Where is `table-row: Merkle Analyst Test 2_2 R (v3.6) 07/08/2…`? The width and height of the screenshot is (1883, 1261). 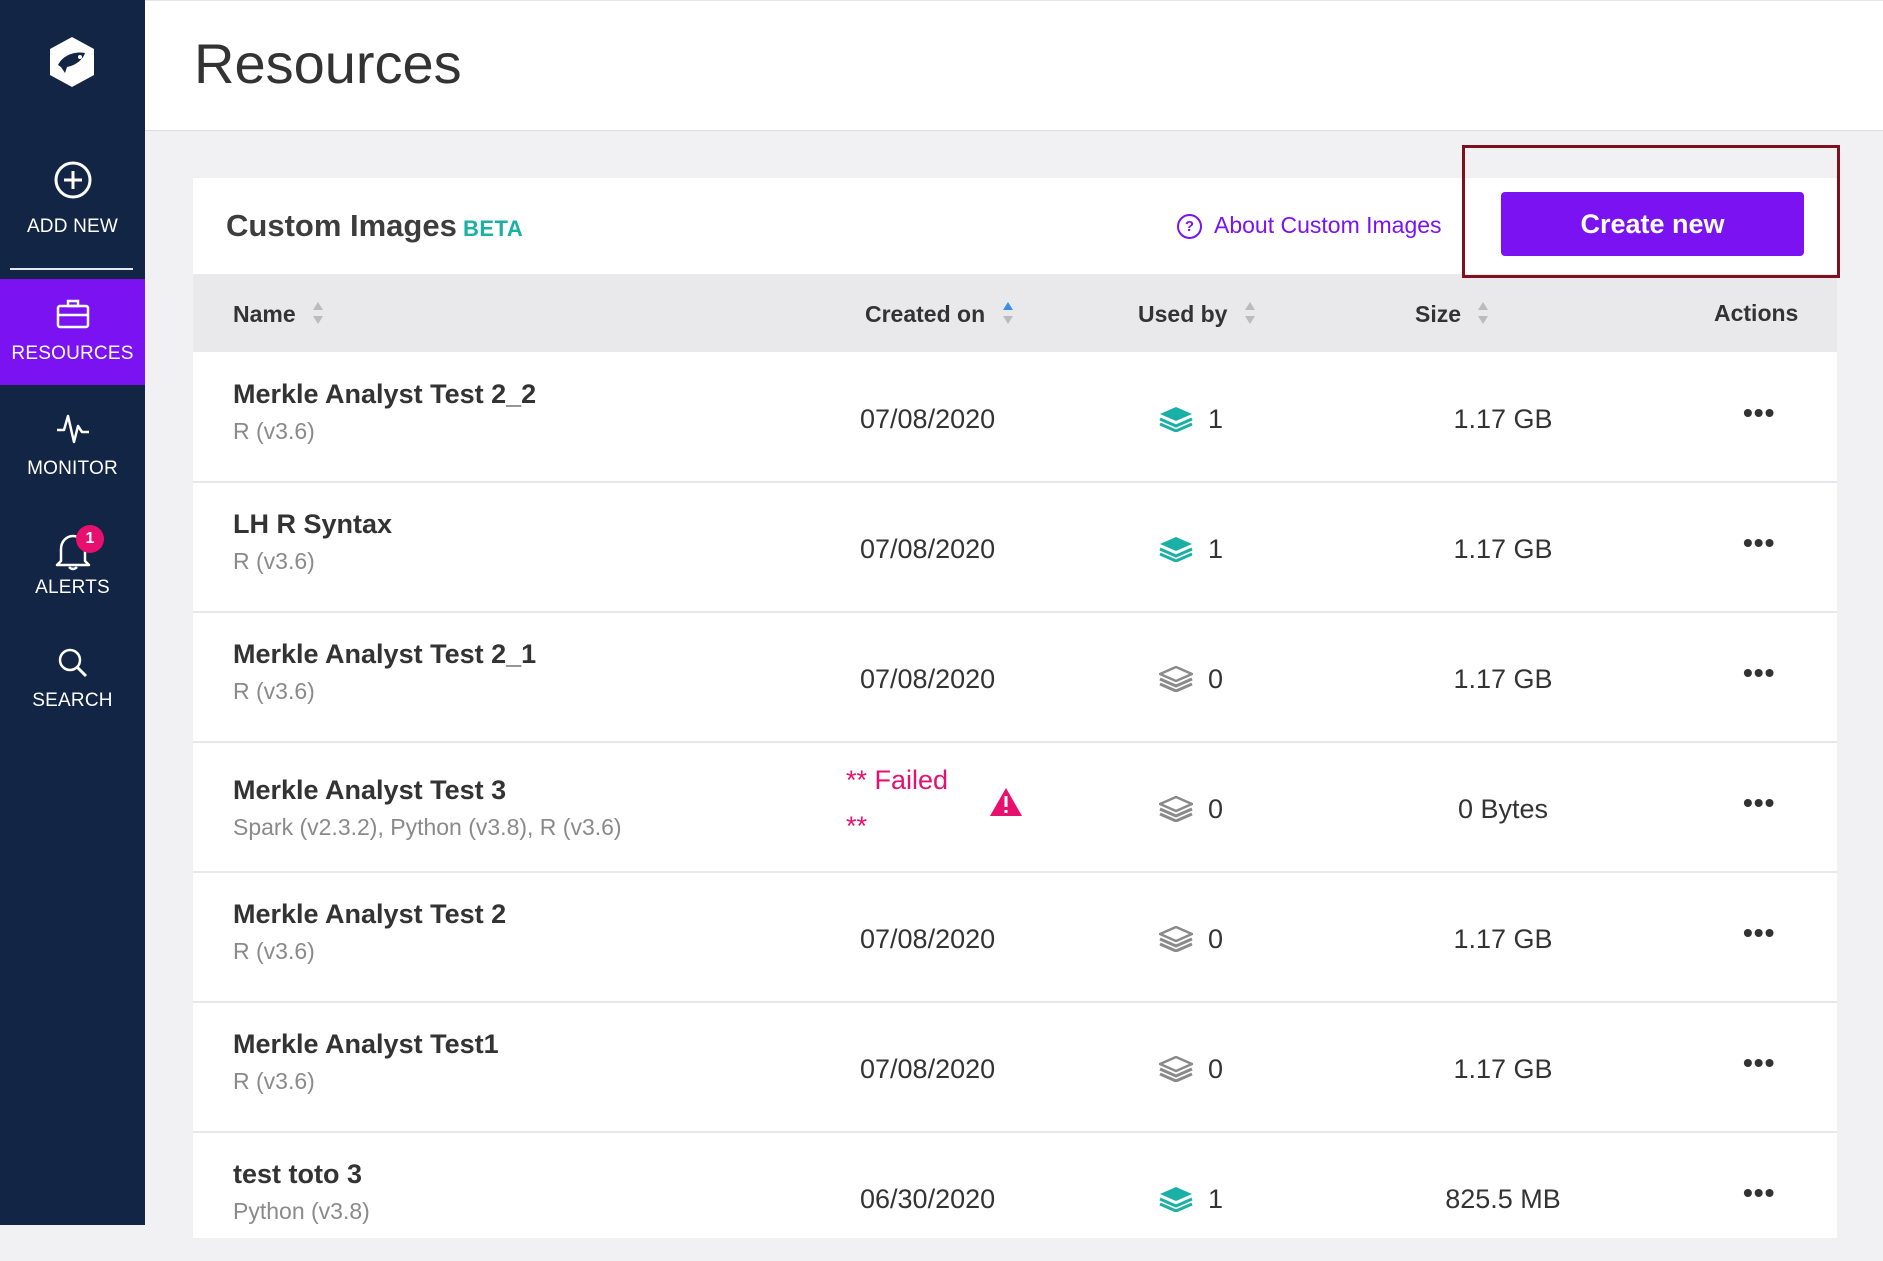
table-row: Merkle Analyst Test 2_2 R (v3.6) 07/08/2… is located at coordinates (1015, 417).